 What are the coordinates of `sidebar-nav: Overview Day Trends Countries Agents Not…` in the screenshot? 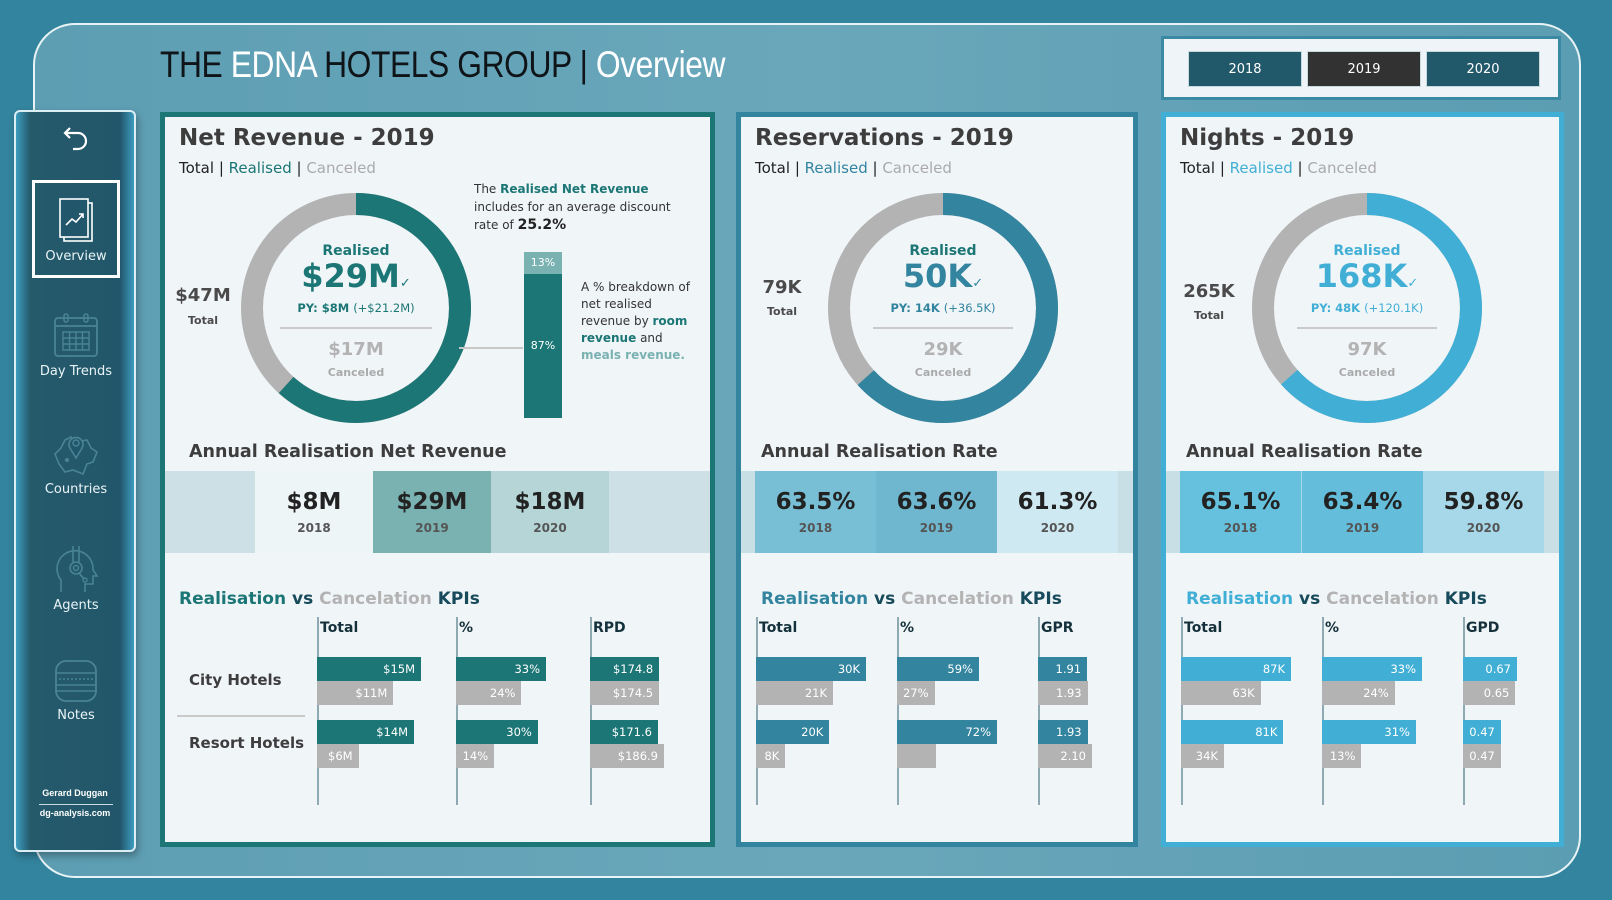 It's located at (75, 481).